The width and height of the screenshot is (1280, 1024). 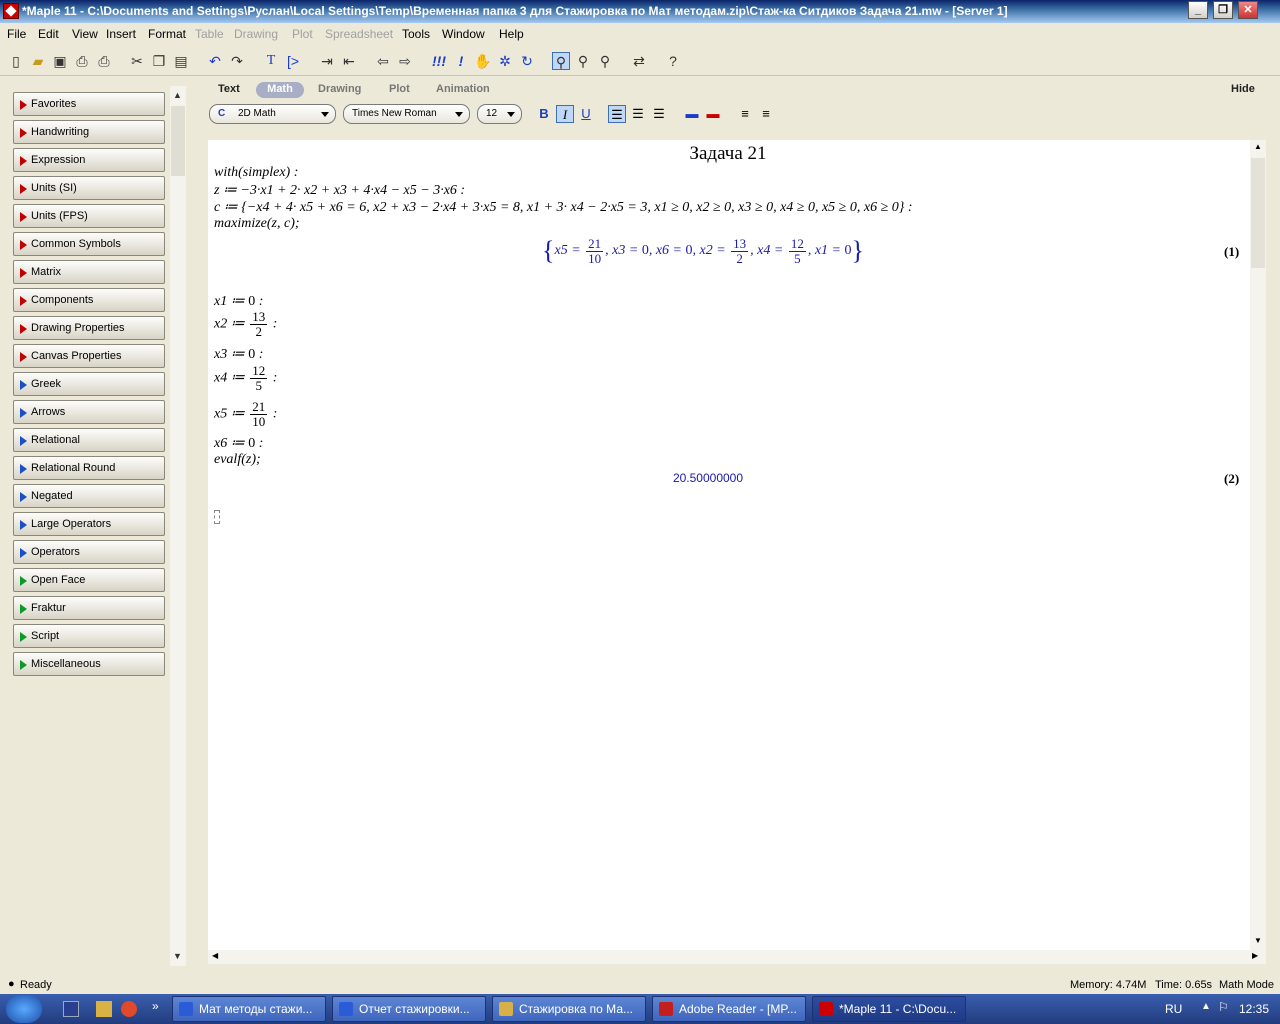 What do you see at coordinates (1243, 90) in the screenshot?
I see `hide-button: Hide` at bounding box center [1243, 90].